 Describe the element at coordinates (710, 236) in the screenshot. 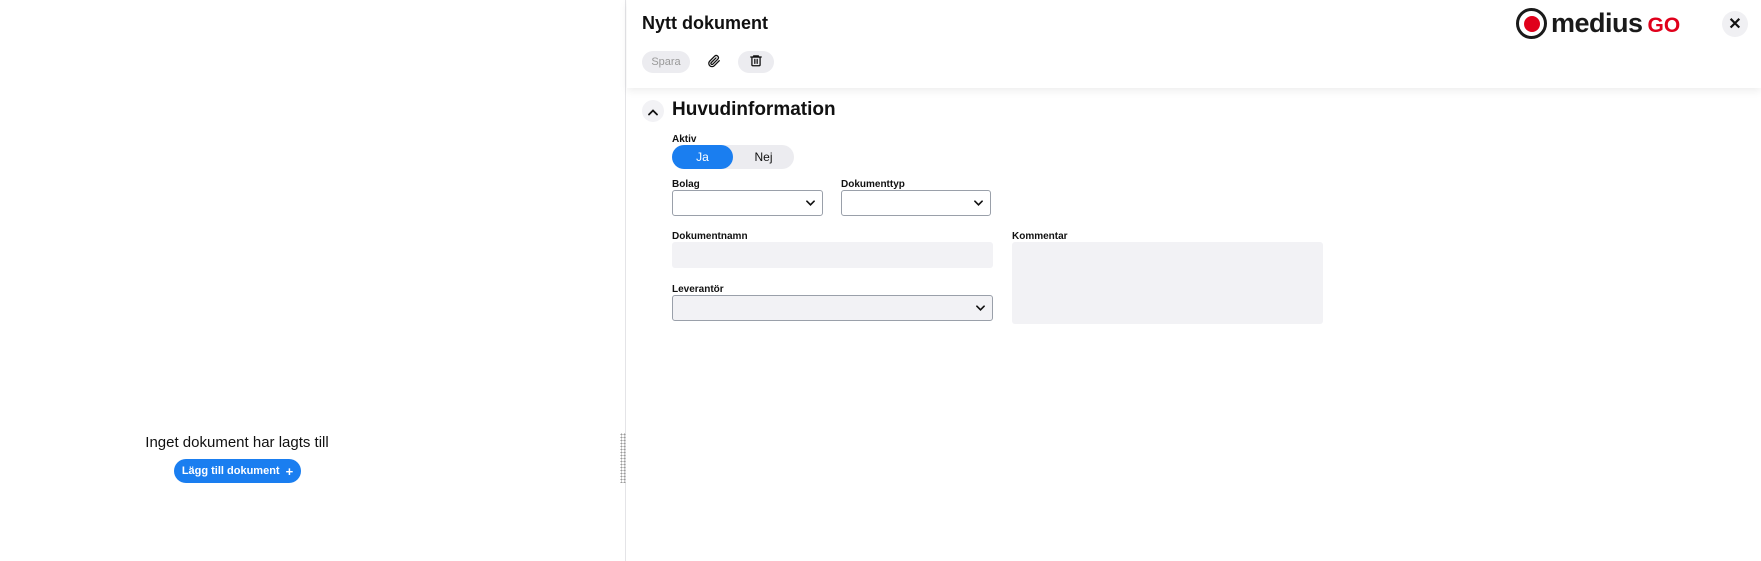

I see `dokumentnamn-label: Dokumentnamn` at that location.